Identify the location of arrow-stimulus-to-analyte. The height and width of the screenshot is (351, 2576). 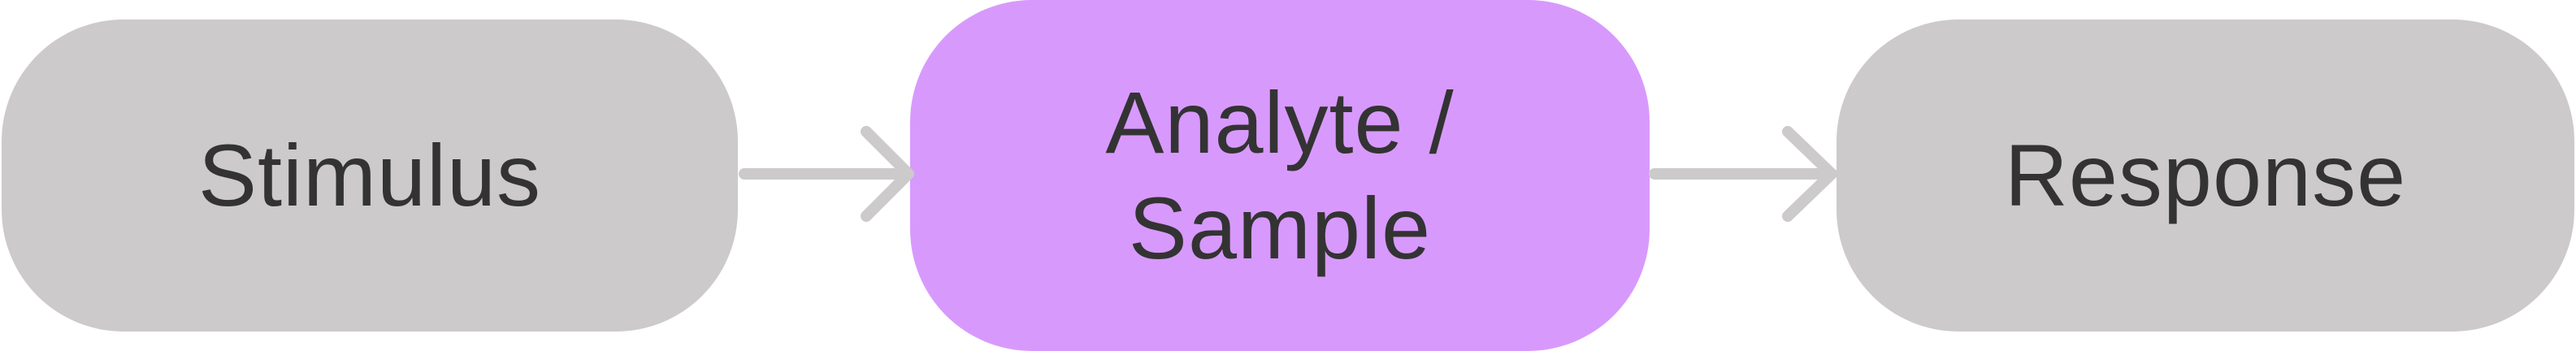
(826, 174).